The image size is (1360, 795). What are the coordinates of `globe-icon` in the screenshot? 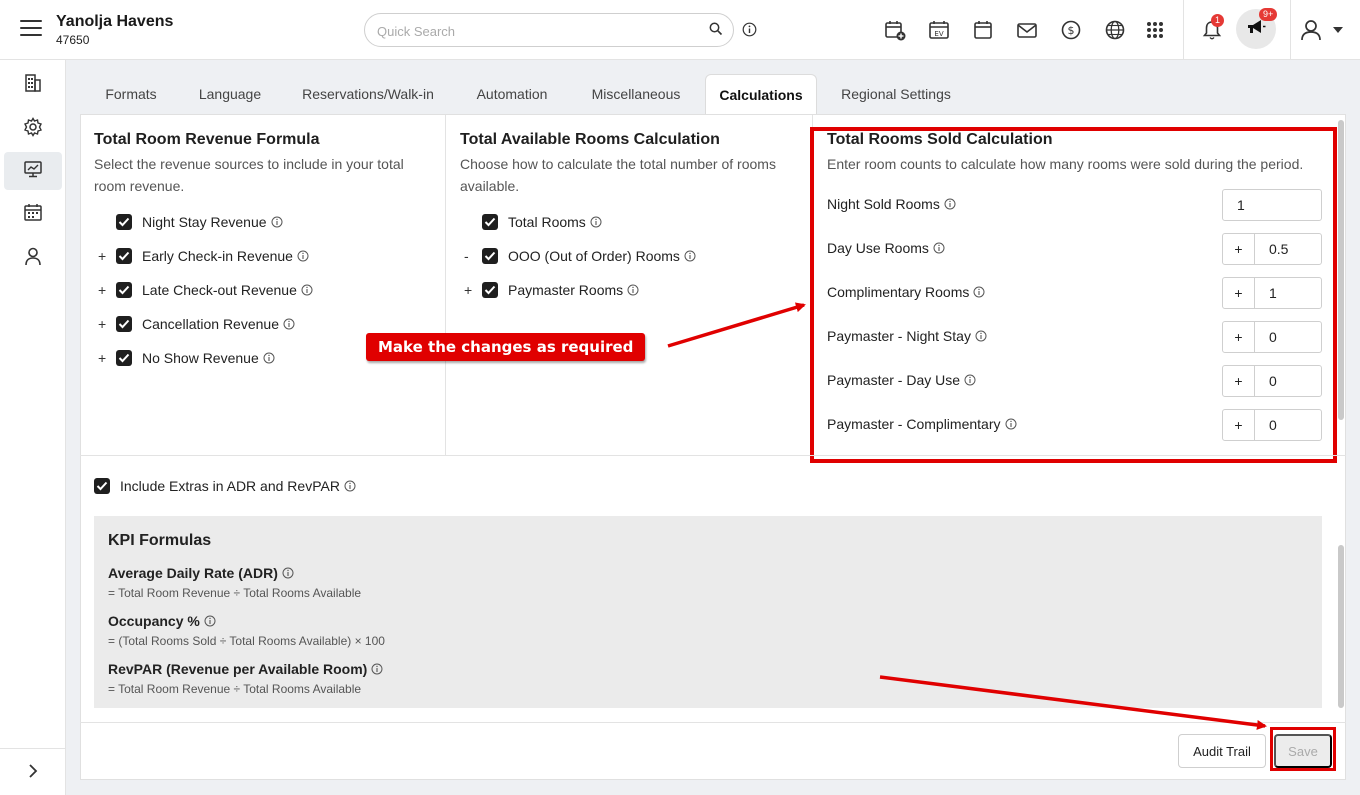 It's located at (1115, 30).